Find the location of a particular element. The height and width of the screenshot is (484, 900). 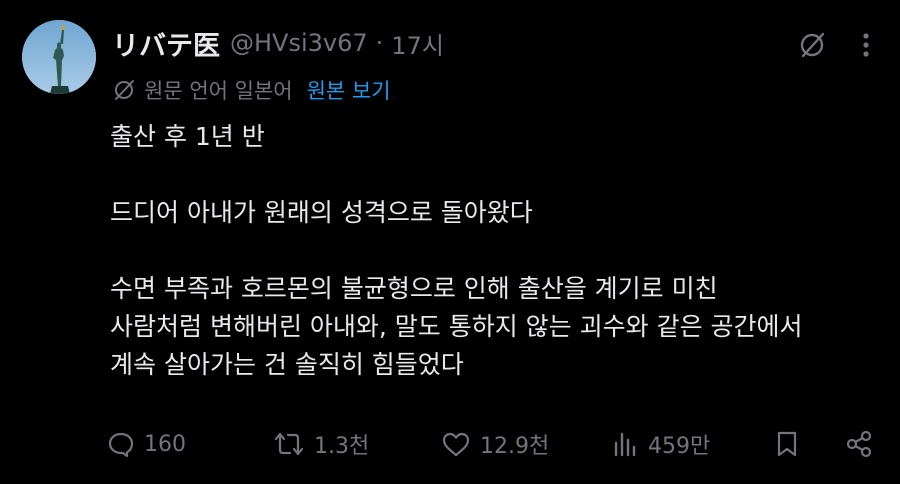

heart-icon is located at coordinates (456, 444).